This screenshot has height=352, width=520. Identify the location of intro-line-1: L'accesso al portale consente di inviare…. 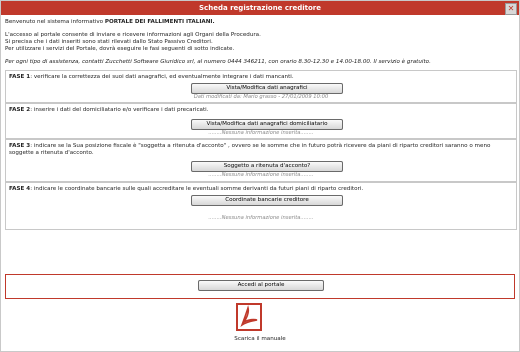
(133, 35).